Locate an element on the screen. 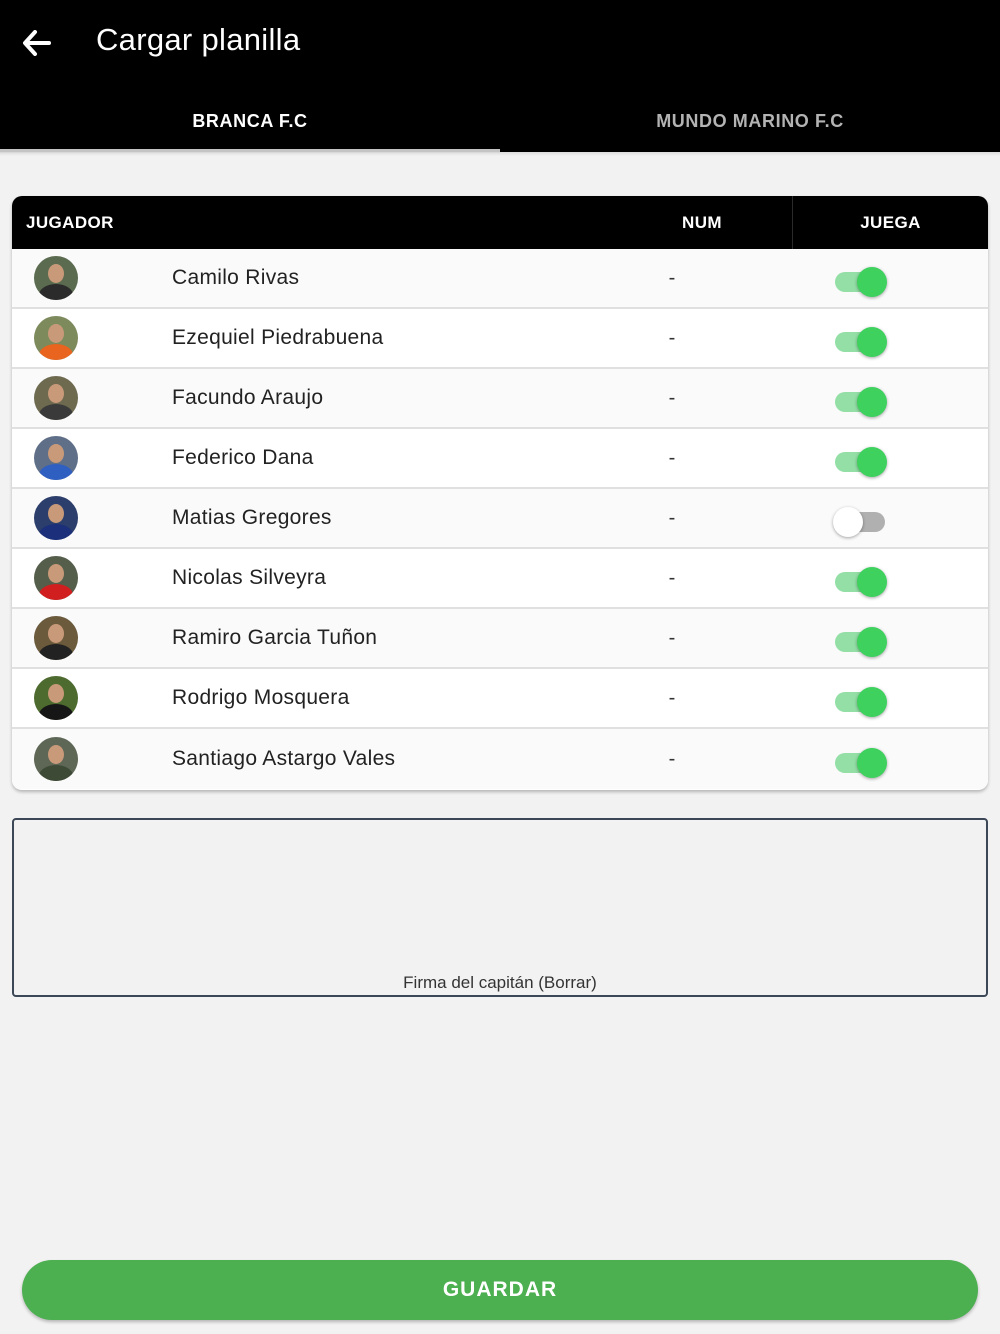  column-header-number: NUM is located at coordinates (702, 222).